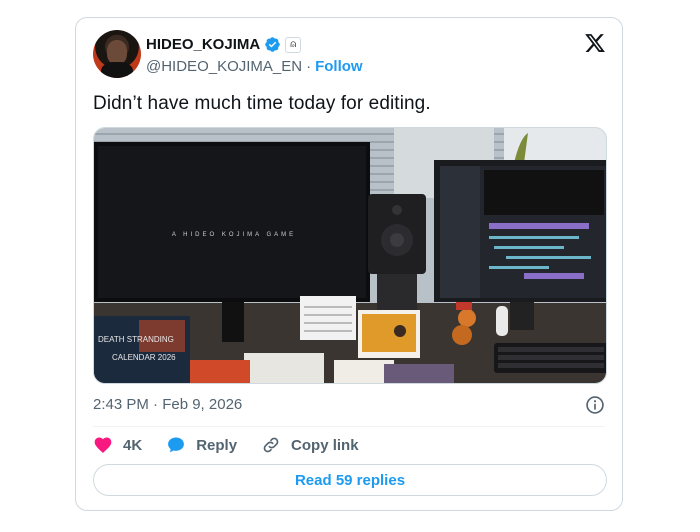  Describe the element at coordinates (339, 66) in the screenshot. I see `follow-button: Follow` at that location.